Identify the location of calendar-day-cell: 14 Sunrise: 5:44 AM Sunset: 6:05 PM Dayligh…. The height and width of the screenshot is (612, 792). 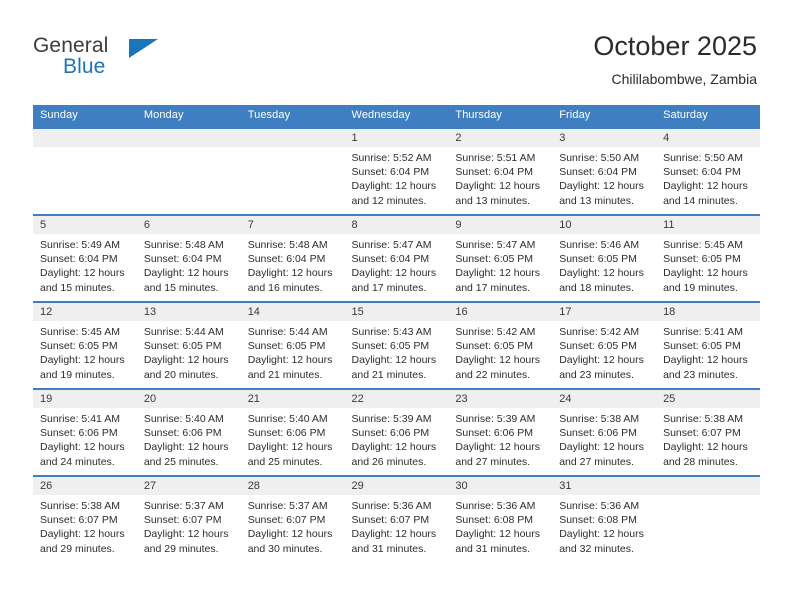
(292, 345).